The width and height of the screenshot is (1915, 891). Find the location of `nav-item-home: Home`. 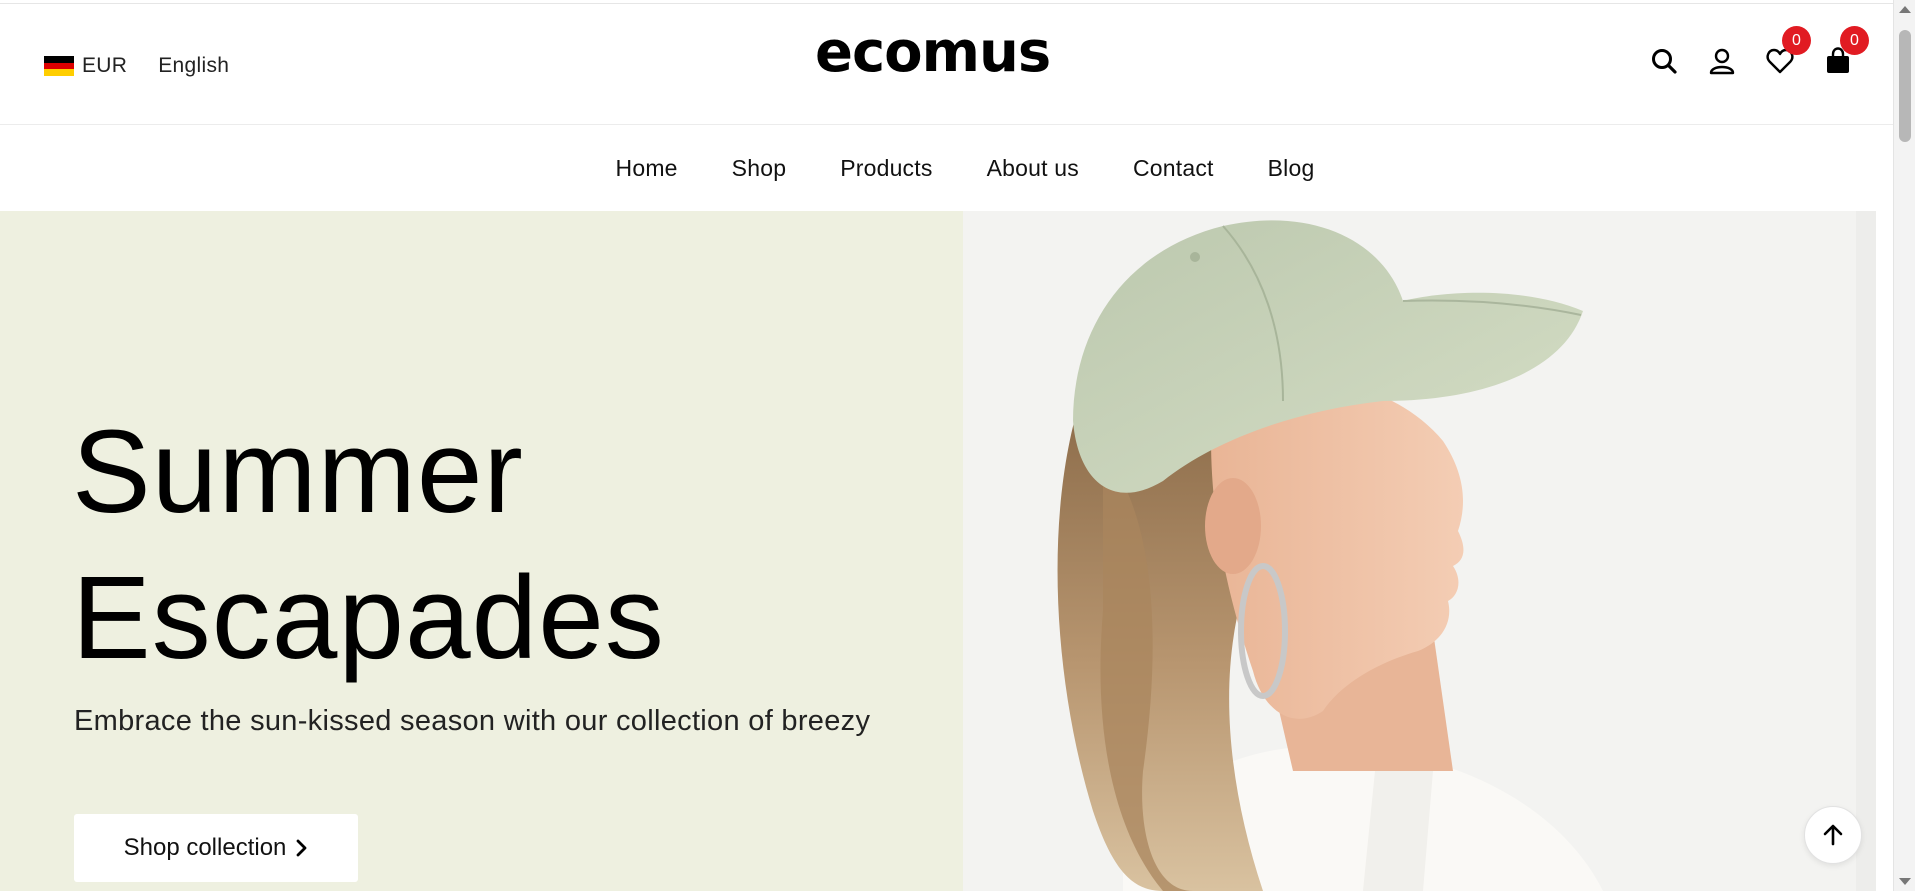

nav-item-home: Home is located at coordinates (647, 168).